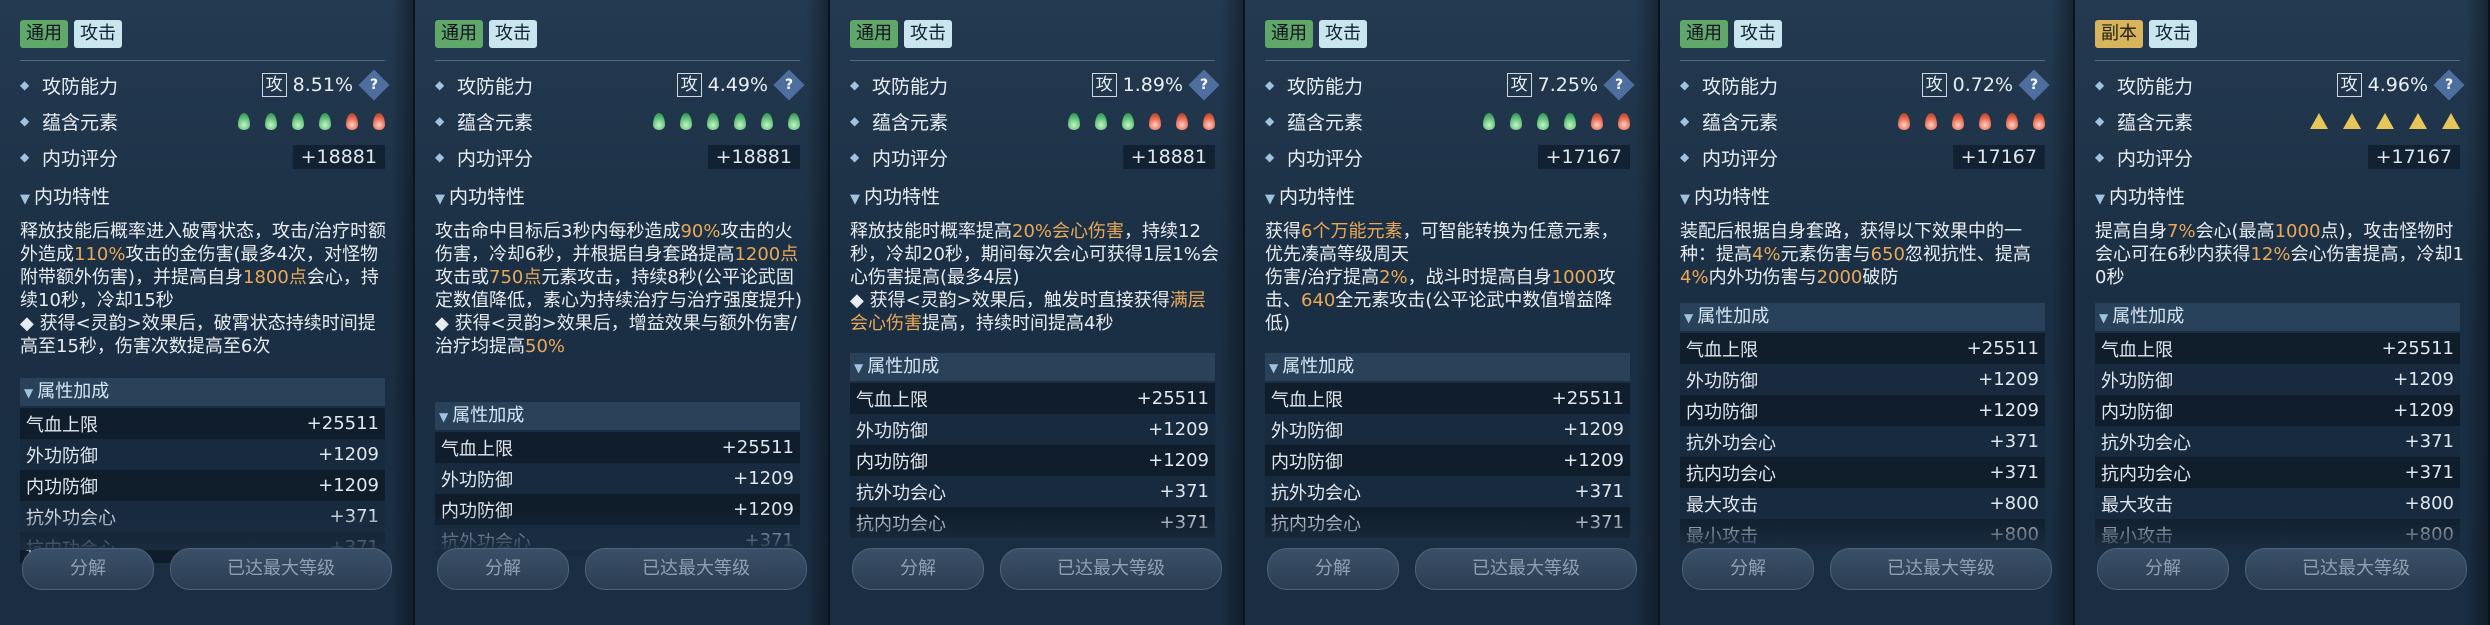  What do you see at coordinates (1967, 254) in the screenshot?
I see `desc-text: 忽视抗性、提高` at bounding box center [1967, 254].